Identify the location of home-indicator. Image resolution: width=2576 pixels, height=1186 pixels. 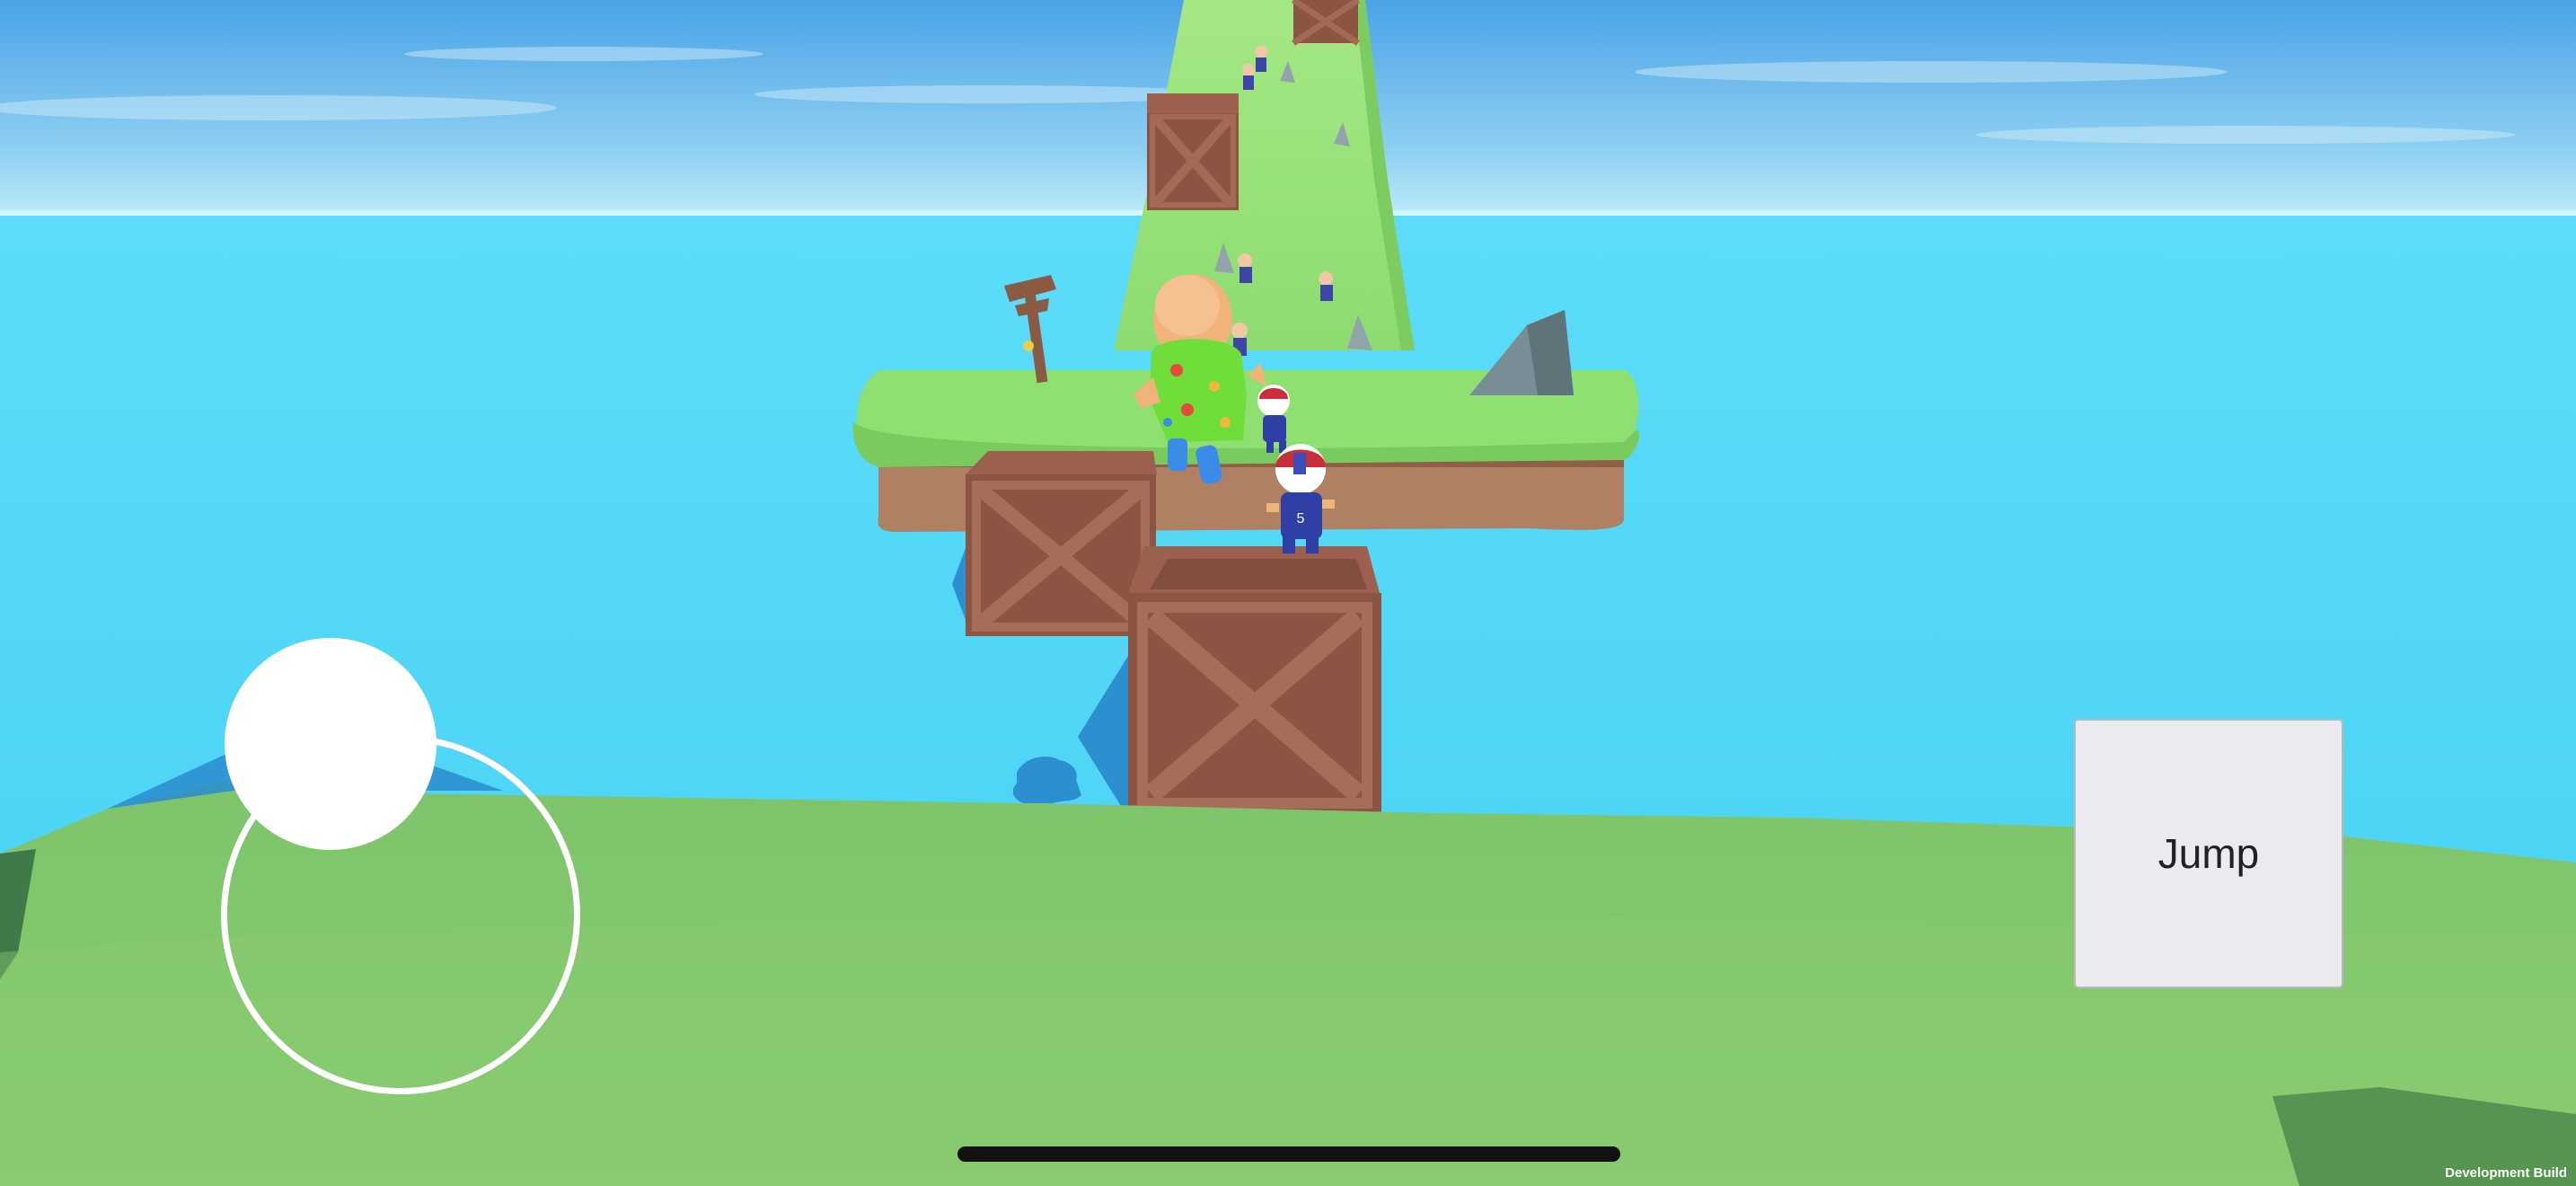
(1288, 1154).